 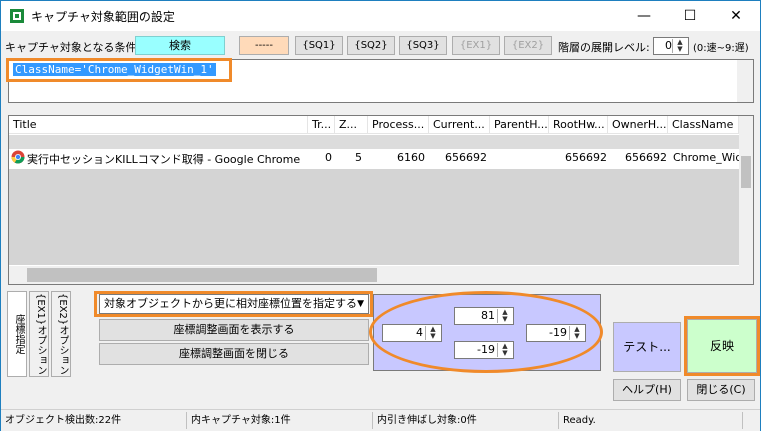 I want to click on coord-highlight, so click(x=486, y=332).